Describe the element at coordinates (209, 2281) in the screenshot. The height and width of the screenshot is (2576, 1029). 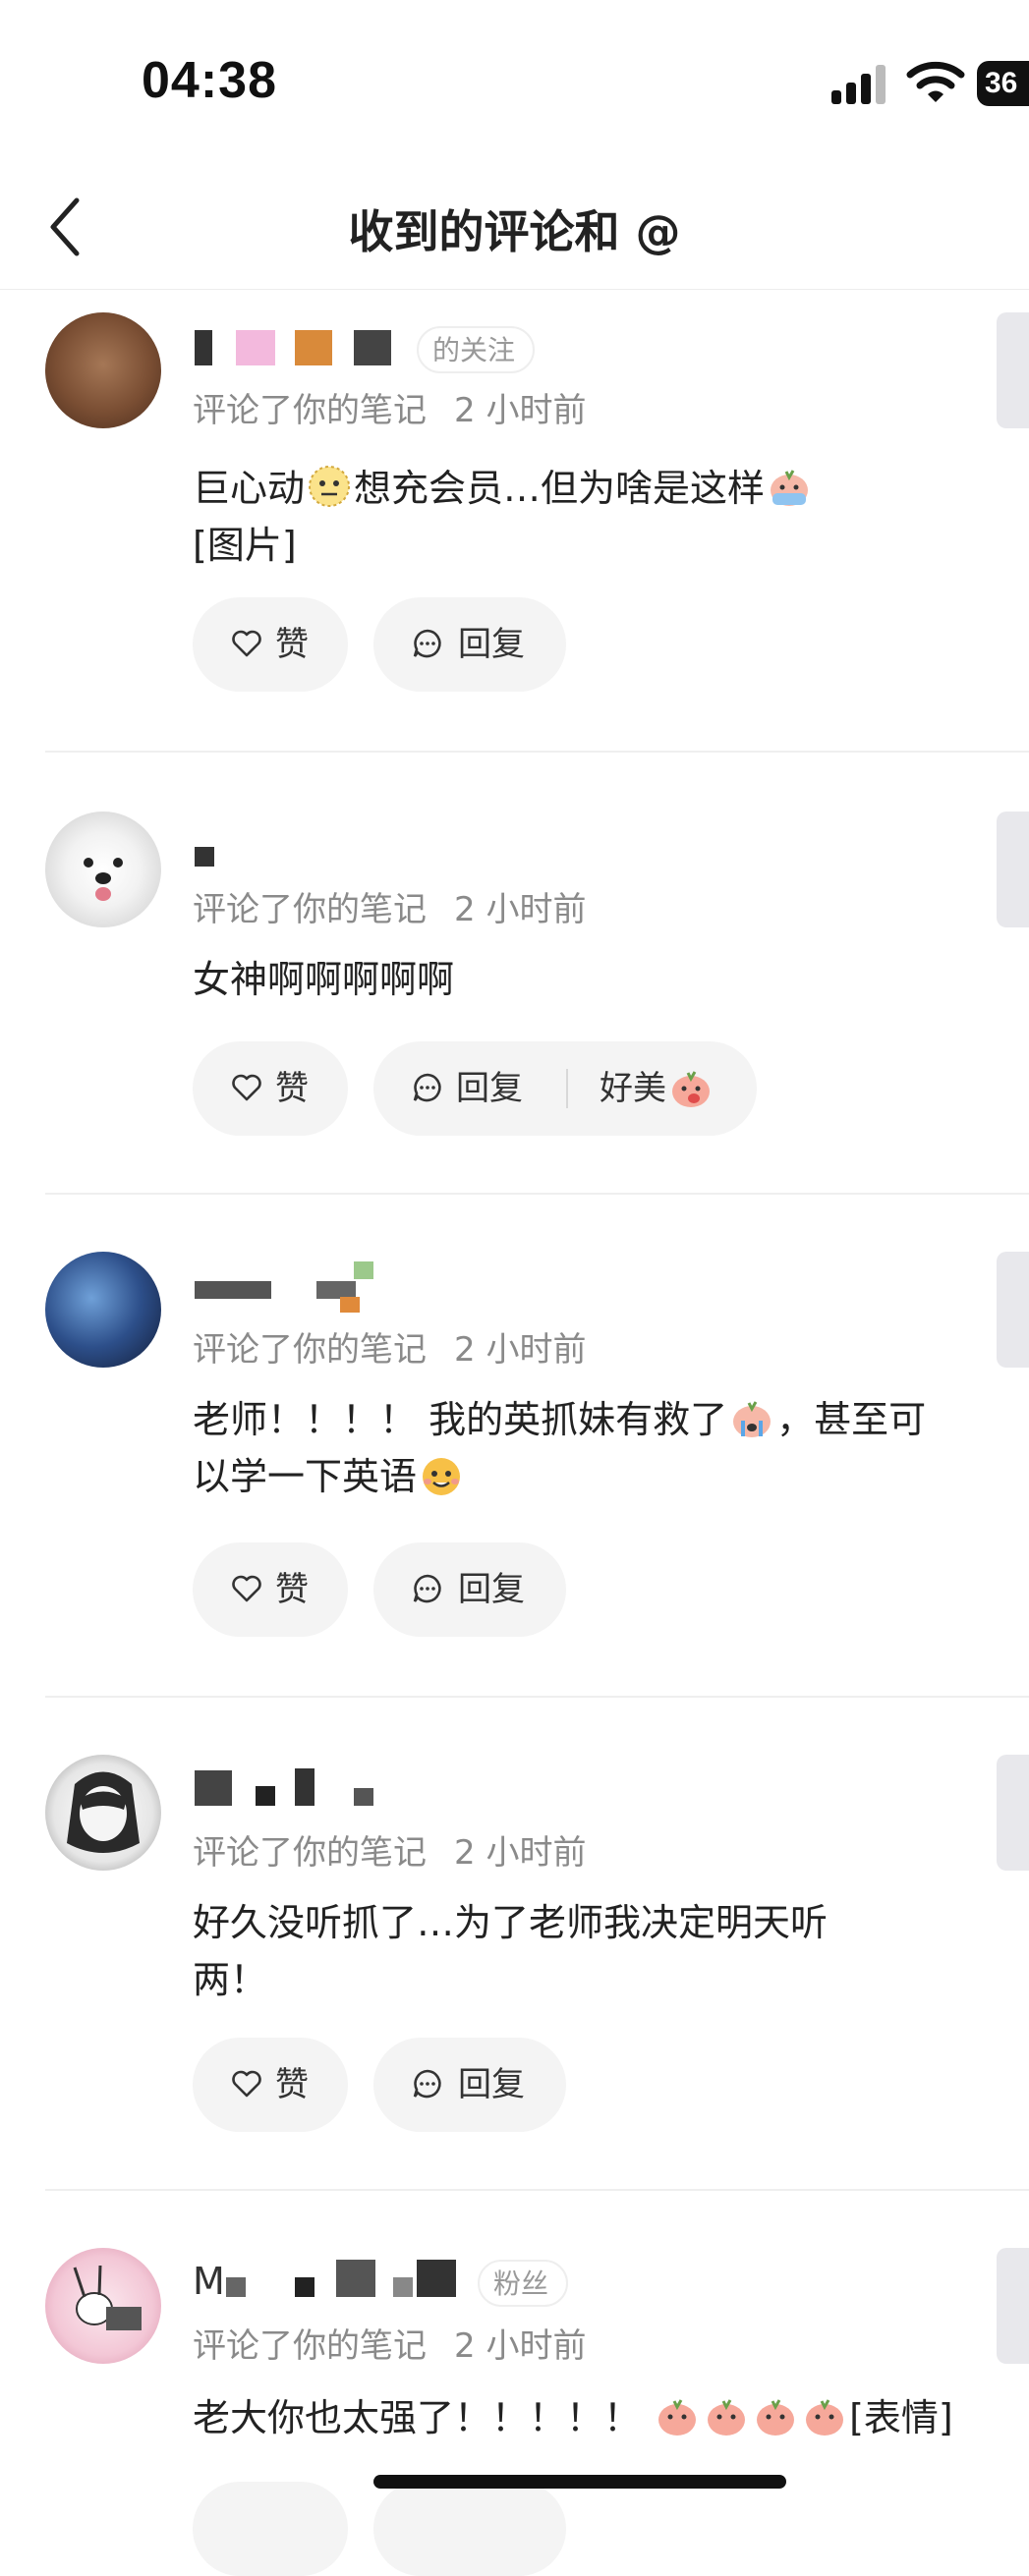
I see `name-initial: M` at that location.